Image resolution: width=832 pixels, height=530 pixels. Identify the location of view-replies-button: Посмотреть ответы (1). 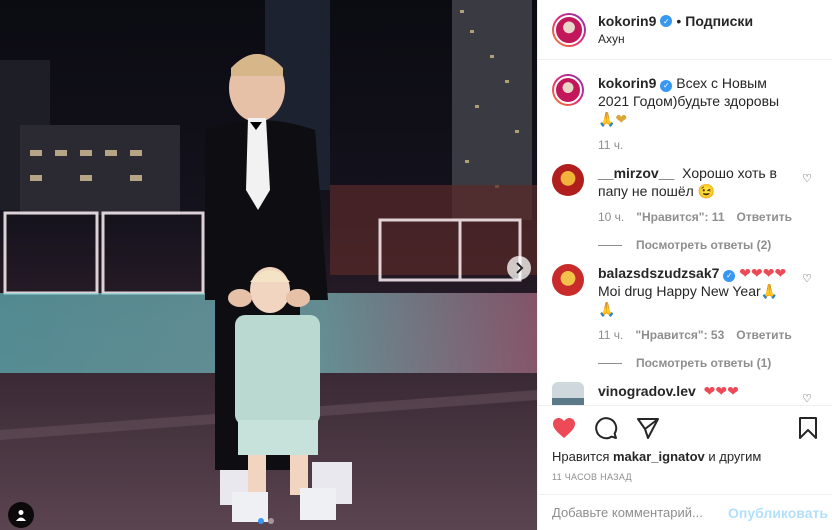
(708, 363).